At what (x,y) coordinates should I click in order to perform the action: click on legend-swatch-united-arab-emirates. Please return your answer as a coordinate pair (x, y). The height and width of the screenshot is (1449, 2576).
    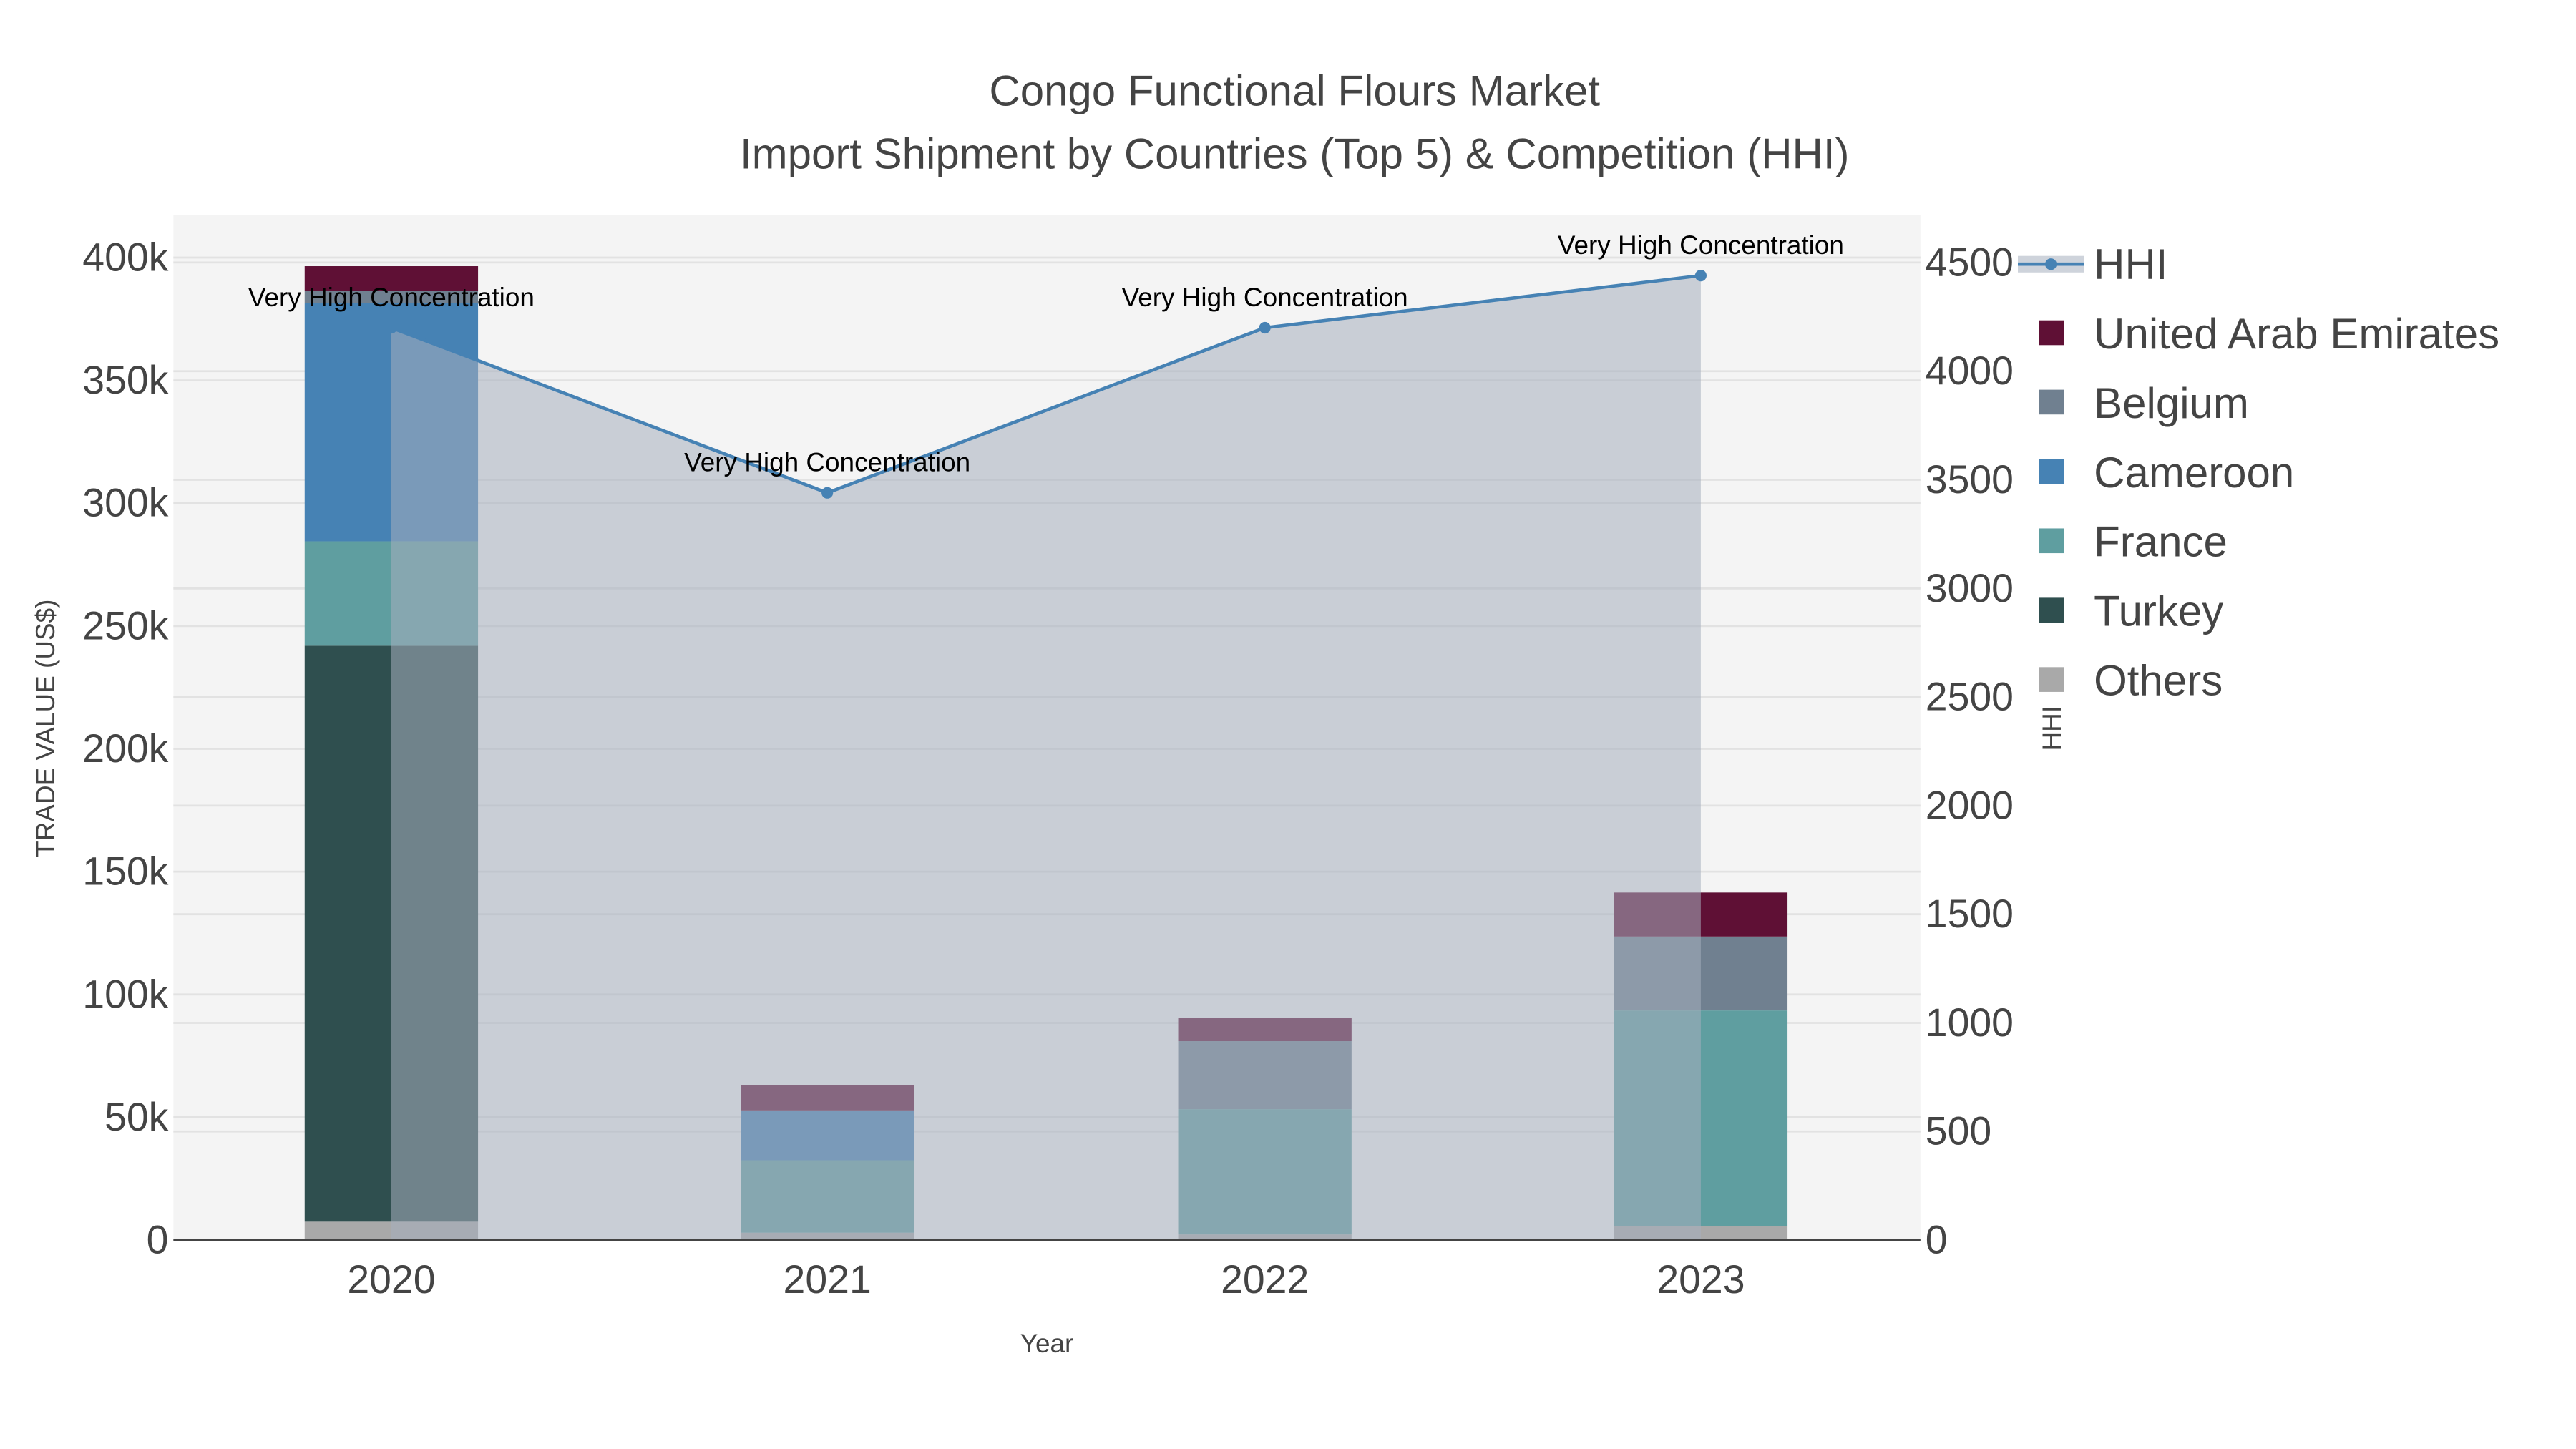
    Looking at the image, I should click on (2051, 333).